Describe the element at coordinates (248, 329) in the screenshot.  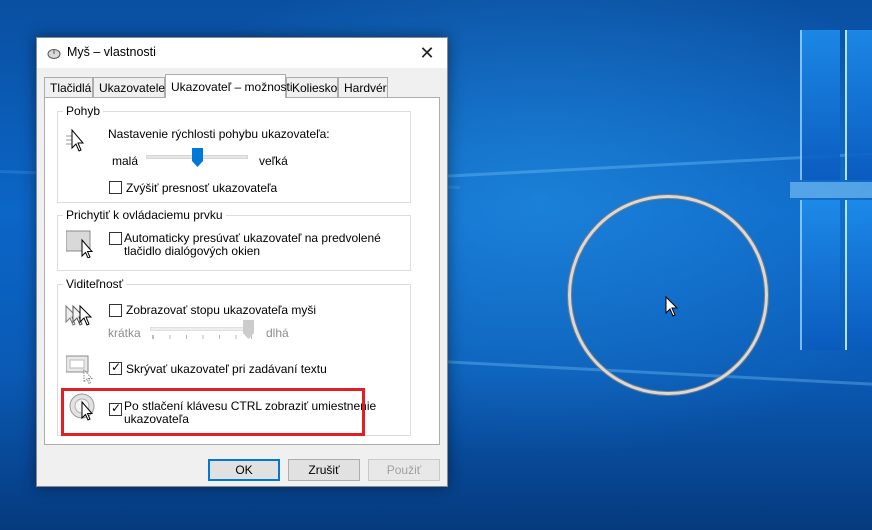
I see `trails-slider-thumb` at that location.